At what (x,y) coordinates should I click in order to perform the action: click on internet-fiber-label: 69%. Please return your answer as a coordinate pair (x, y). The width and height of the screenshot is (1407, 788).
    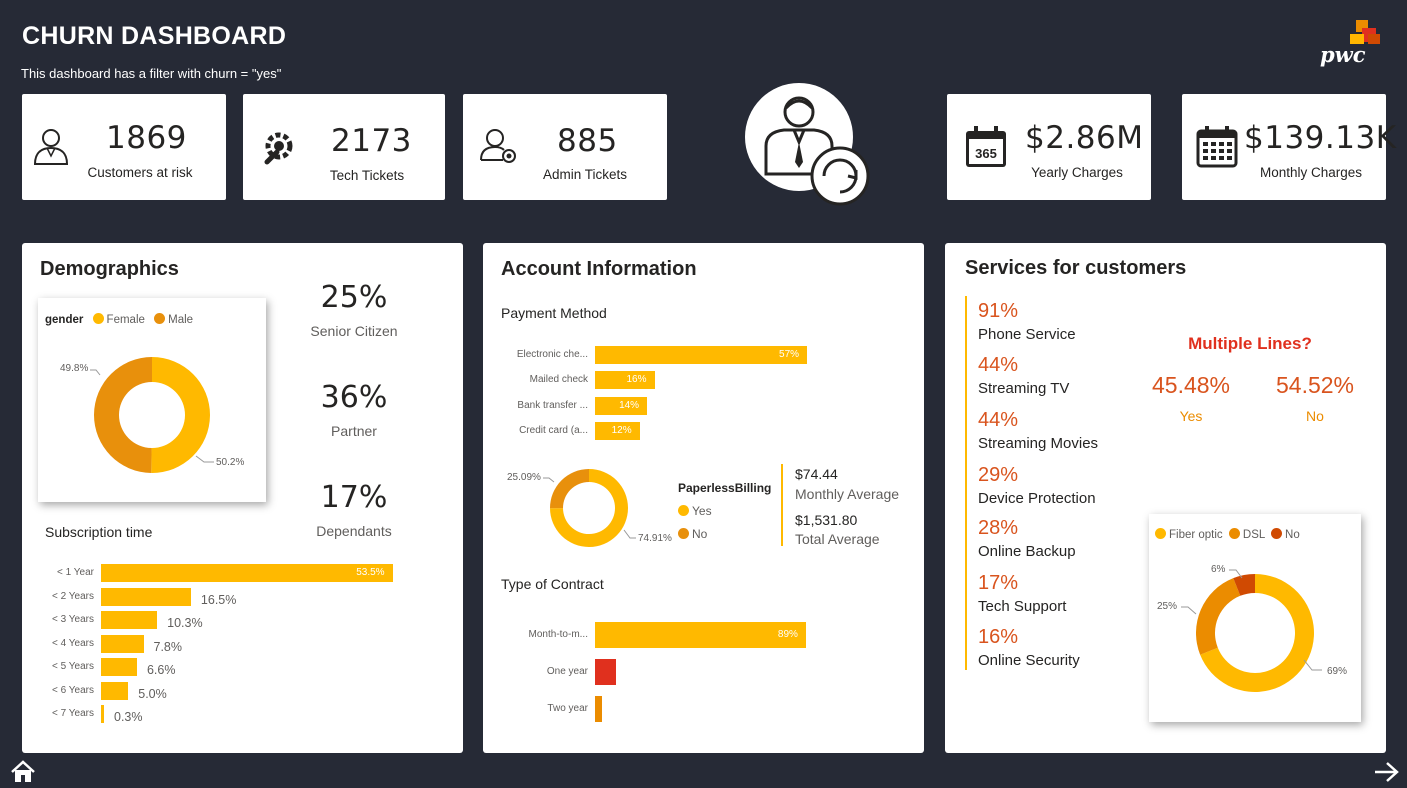
    Looking at the image, I should click on (1337, 671).